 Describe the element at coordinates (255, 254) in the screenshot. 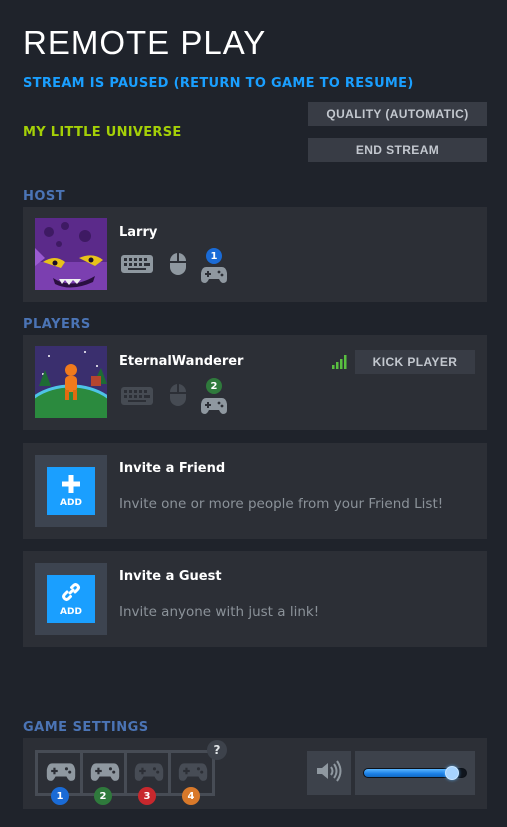

I see `host-panel: Larry 1` at that location.